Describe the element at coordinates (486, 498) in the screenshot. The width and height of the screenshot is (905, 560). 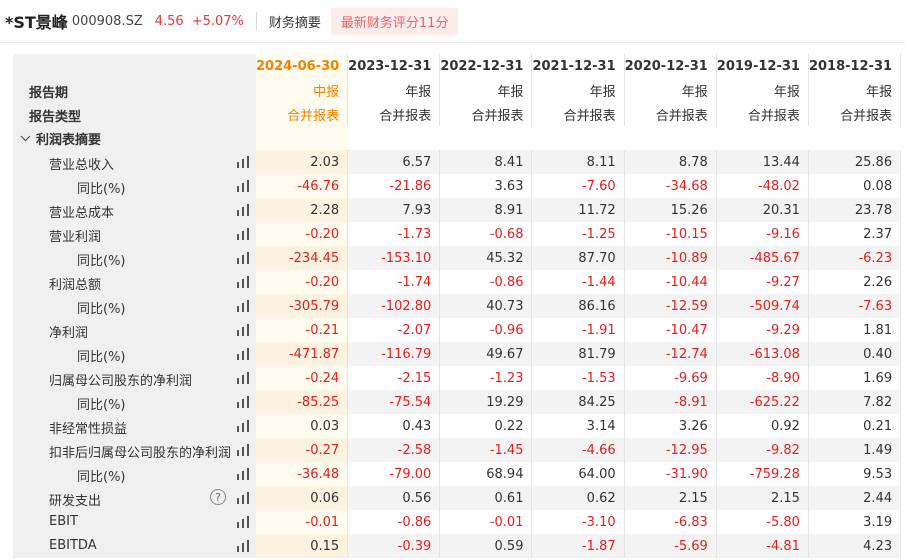
I see `value-cell: 0.61` at that location.